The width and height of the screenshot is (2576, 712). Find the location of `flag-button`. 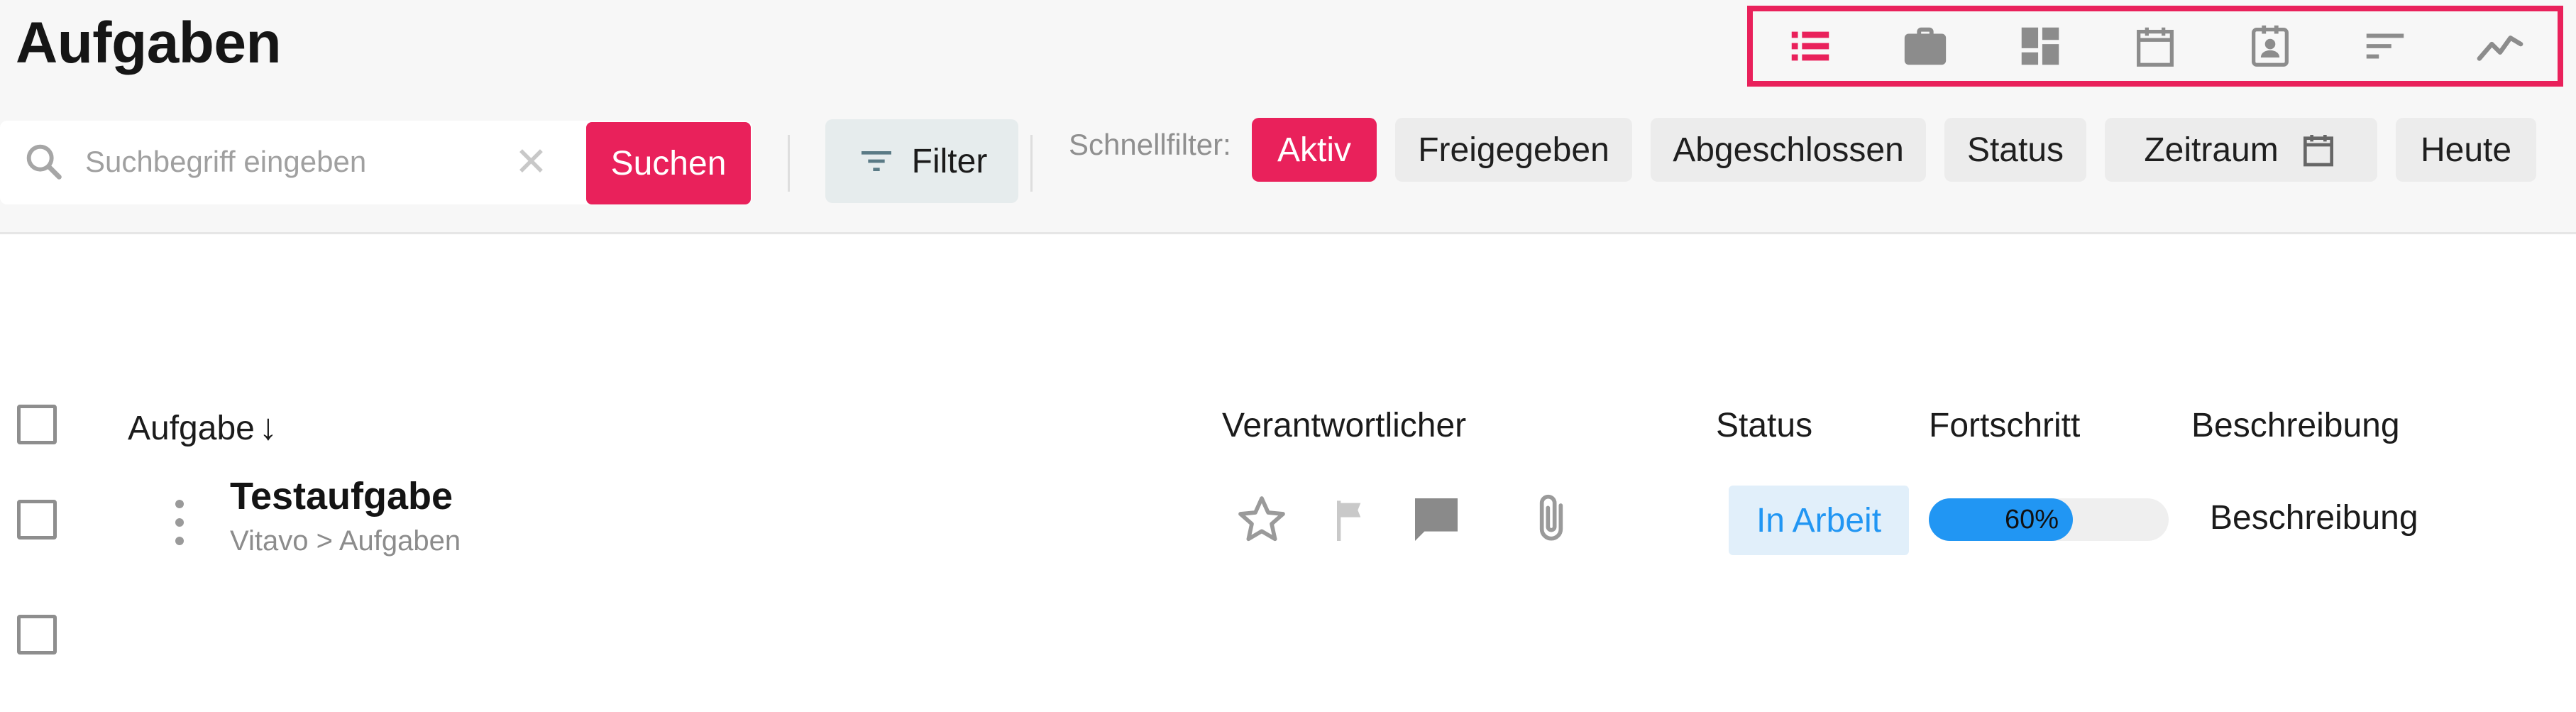

flag-button is located at coordinates (1351, 519).